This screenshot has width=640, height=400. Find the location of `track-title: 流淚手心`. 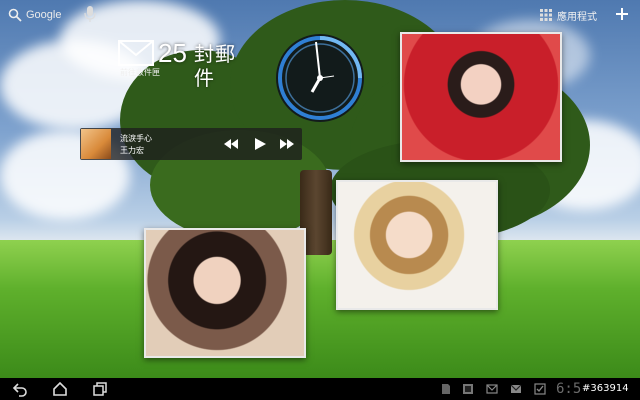

track-title: 流淚手心 is located at coordinates (136, 138).